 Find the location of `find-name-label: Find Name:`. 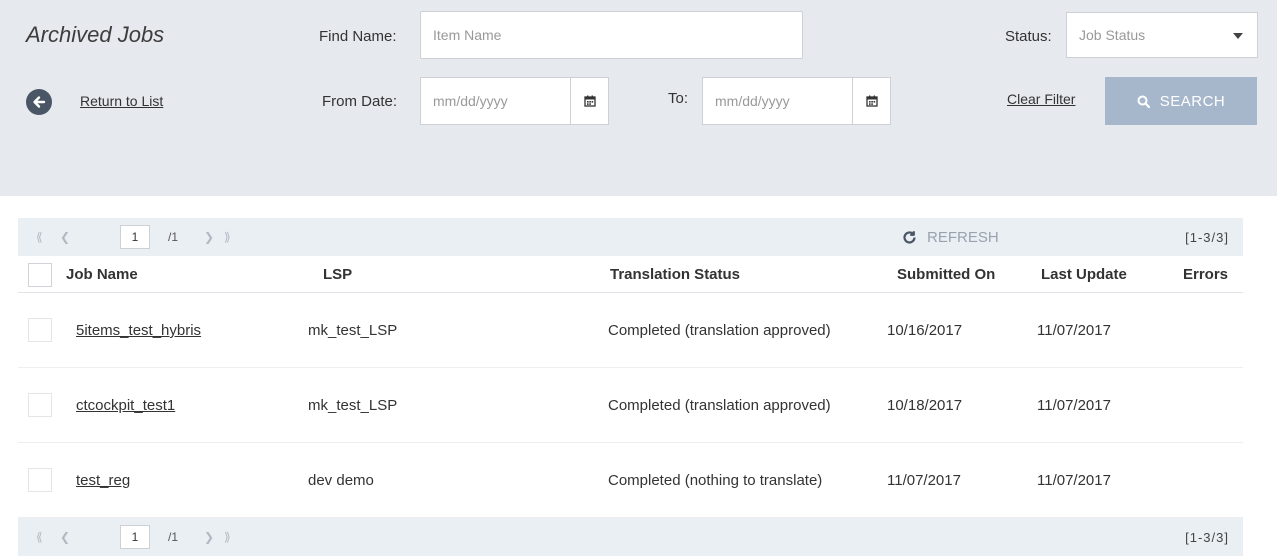

find-name-label: Find Name: is located at coordinates (358, 36).